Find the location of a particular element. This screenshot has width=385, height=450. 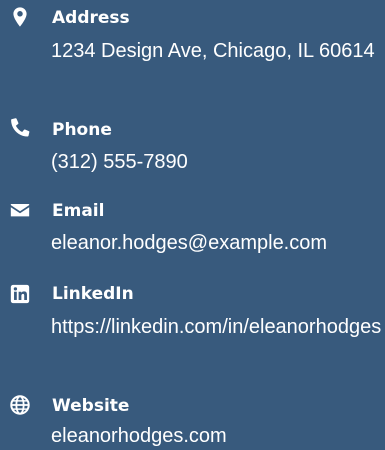

phone-label: Phone is located at coordinates (82, 130).